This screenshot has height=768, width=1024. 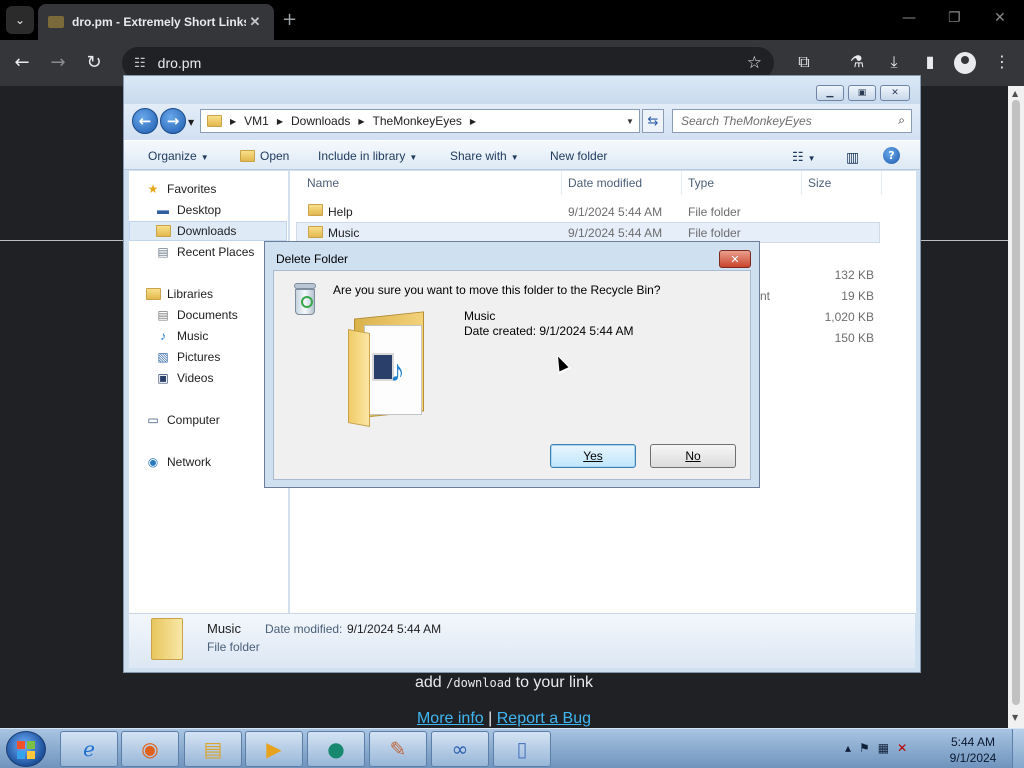 What do you see at coordinates (163, 252) in the screenshot?
I see `recent-places-icon: ▤` at bounding box center [163, 252].